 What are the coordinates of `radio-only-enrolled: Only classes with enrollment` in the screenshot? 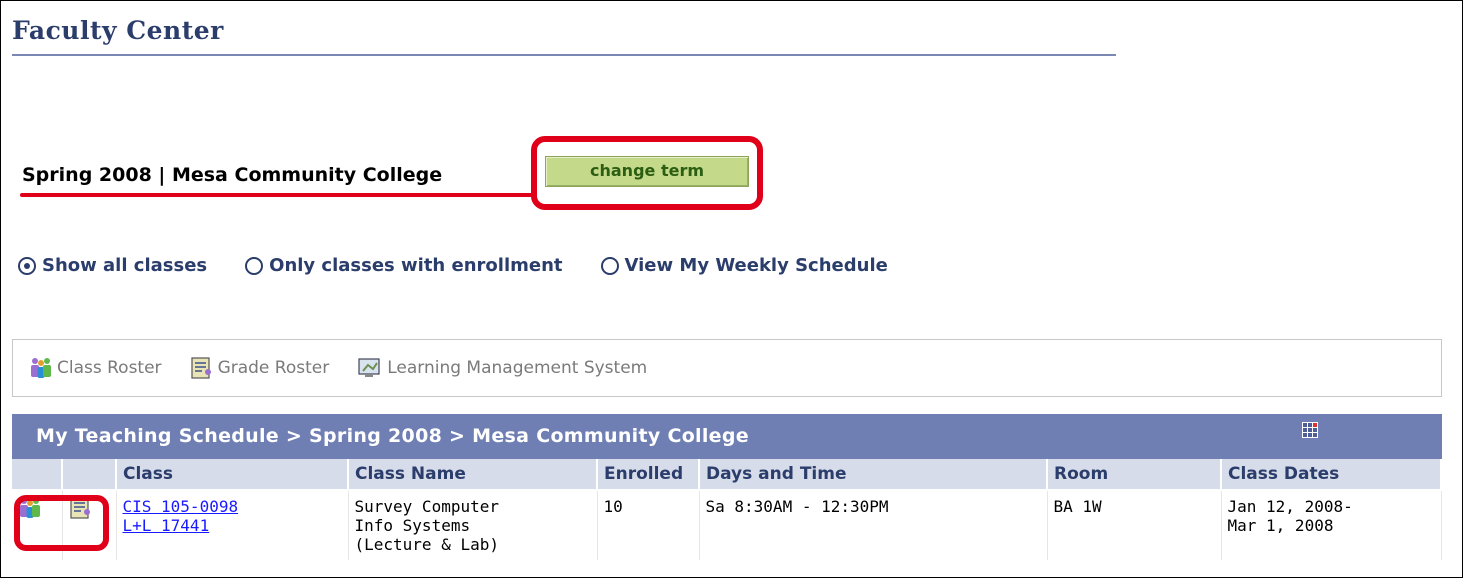 It's located at (404, 265).